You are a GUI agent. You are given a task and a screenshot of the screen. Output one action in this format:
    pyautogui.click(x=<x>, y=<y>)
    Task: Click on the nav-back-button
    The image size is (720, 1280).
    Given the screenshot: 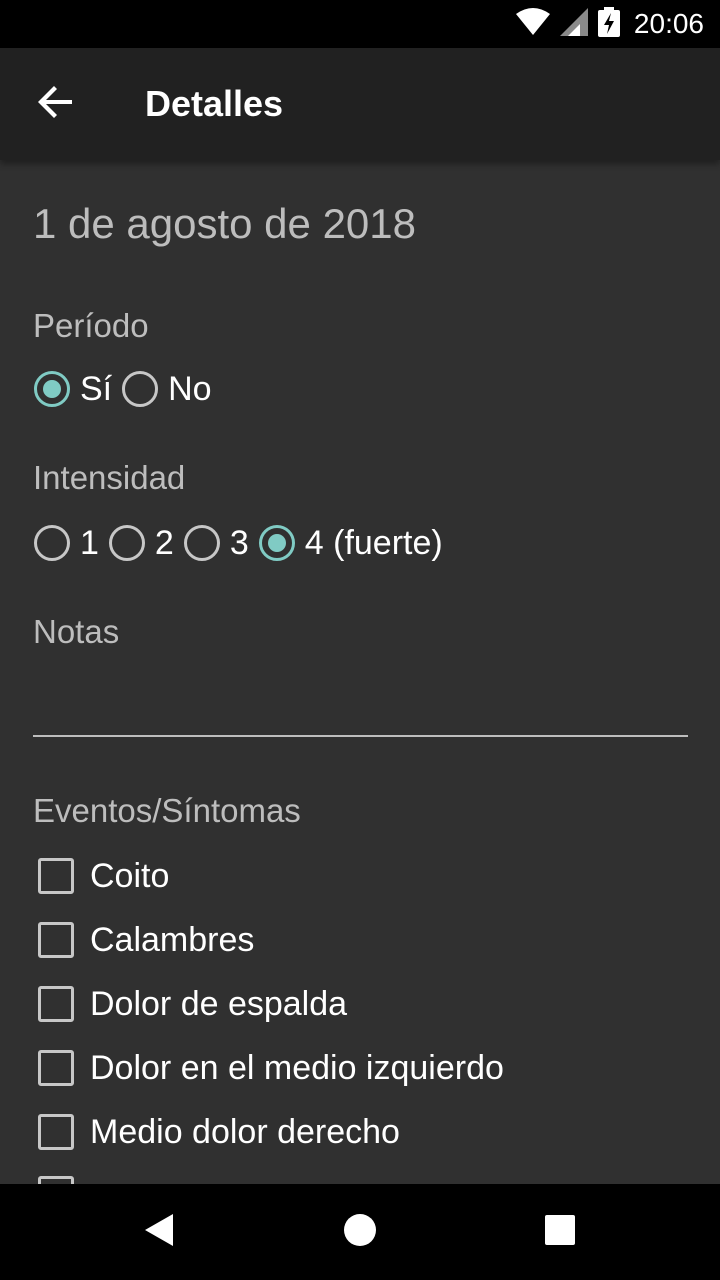 What is the action you would take?
    pyautogui.click(x=160, y=1232)
    